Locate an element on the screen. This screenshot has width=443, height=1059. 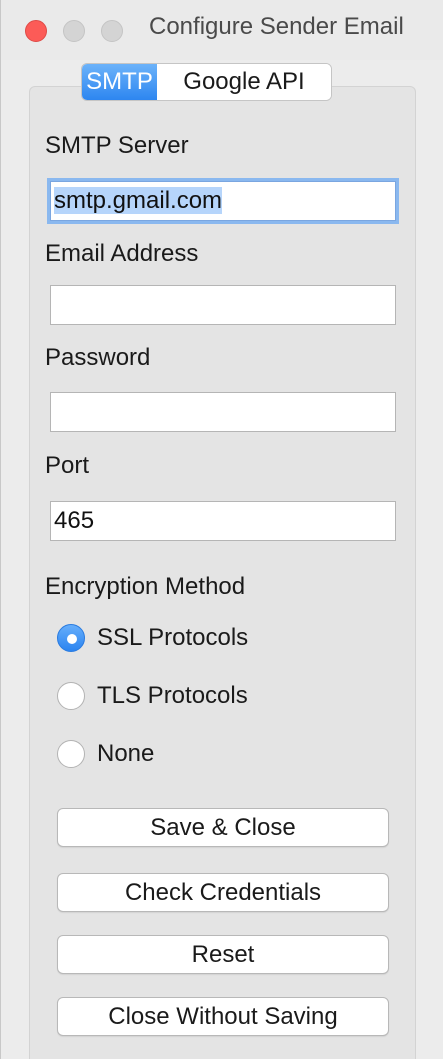
smtp-server-input: smtp.gmail.com is located at coordinates (223, 201).